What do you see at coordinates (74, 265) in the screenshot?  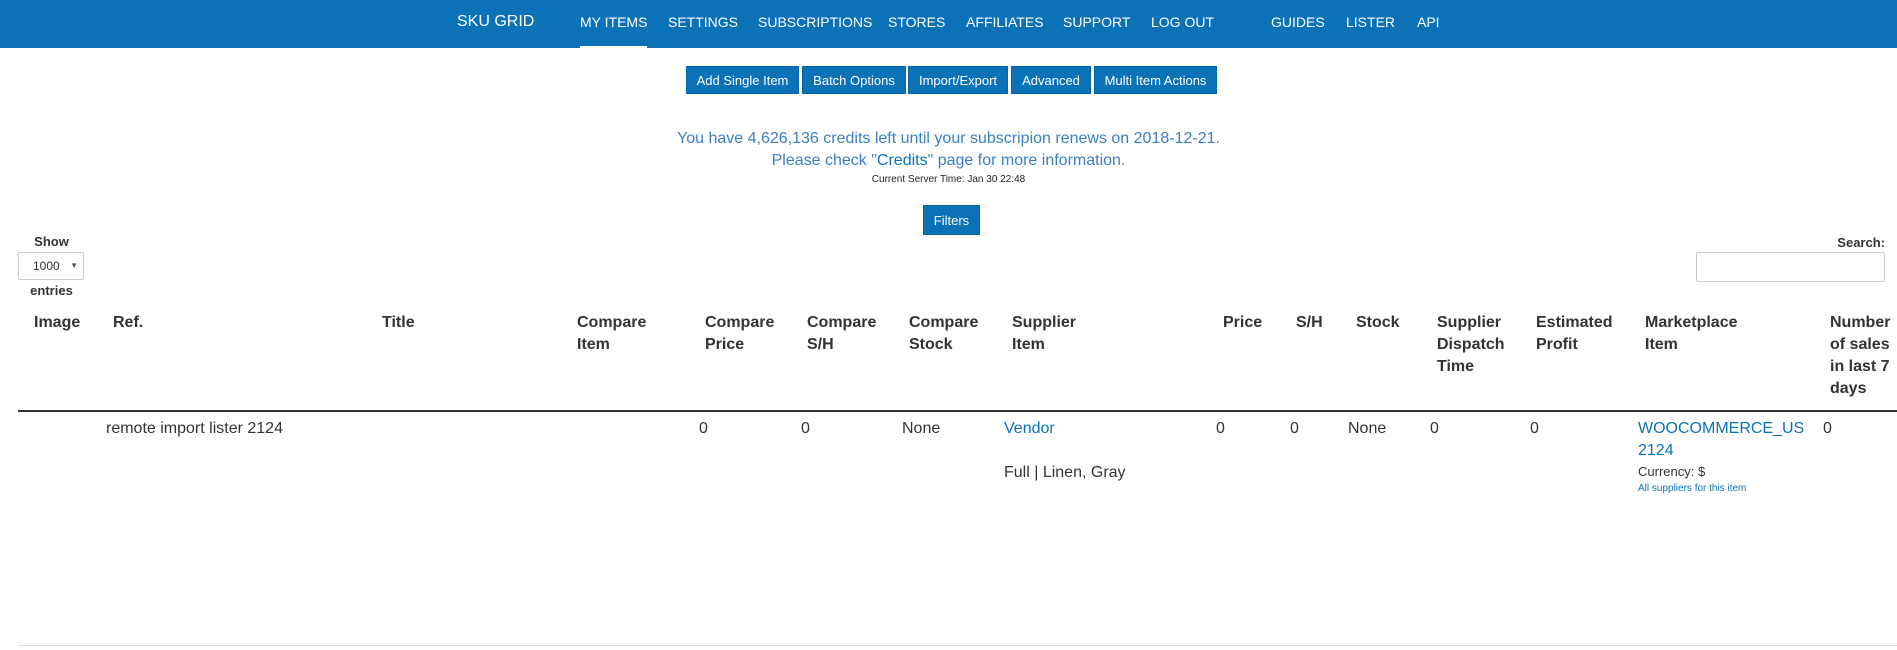 I see `chevron-down-icon: ▼` at bounding box center [74, 265].